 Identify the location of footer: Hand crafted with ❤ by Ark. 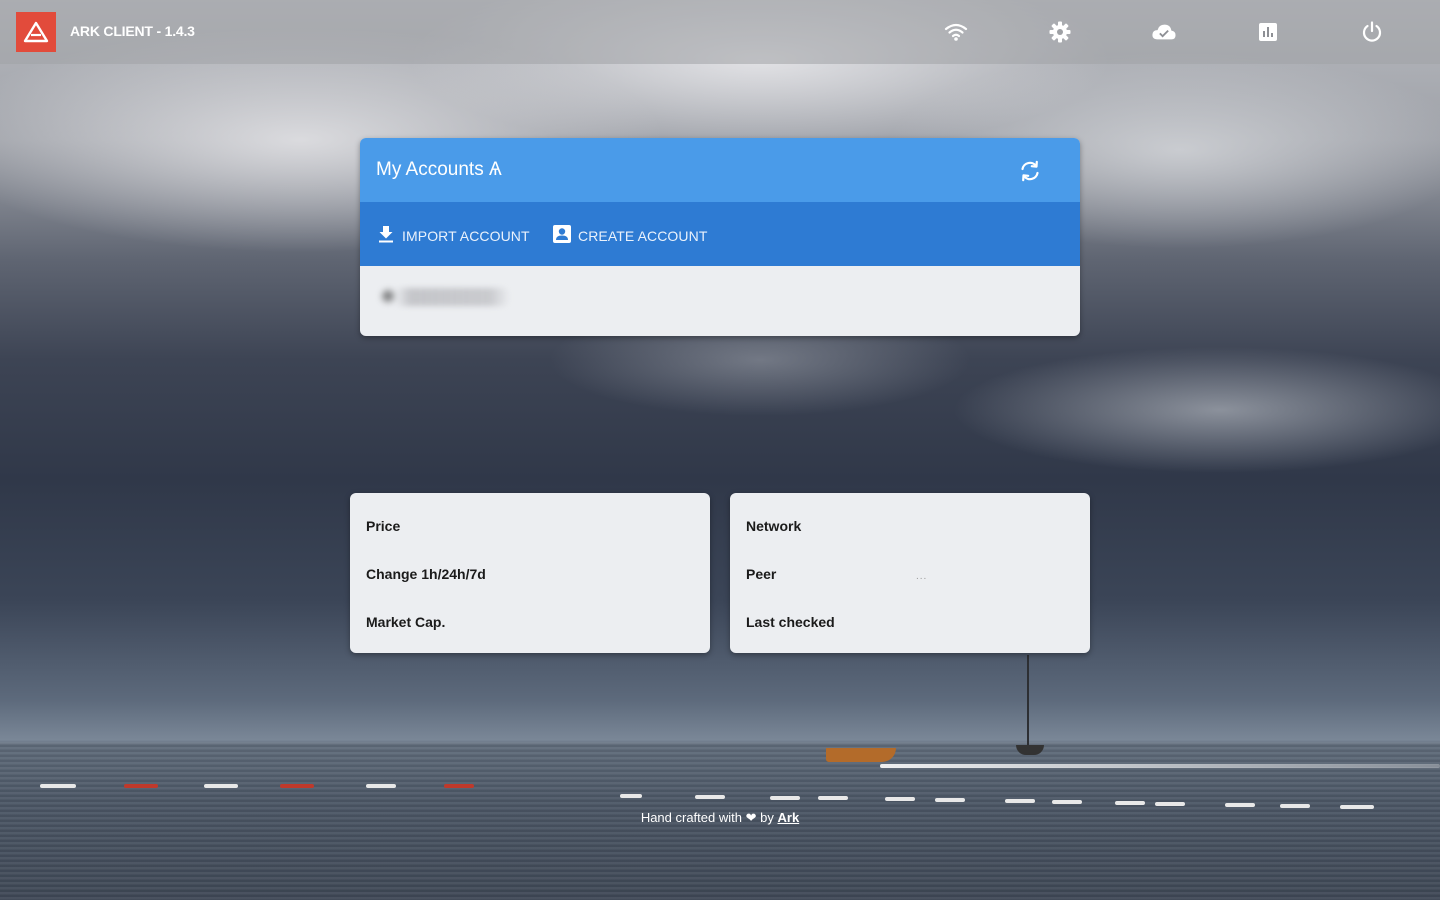
(720, 818).